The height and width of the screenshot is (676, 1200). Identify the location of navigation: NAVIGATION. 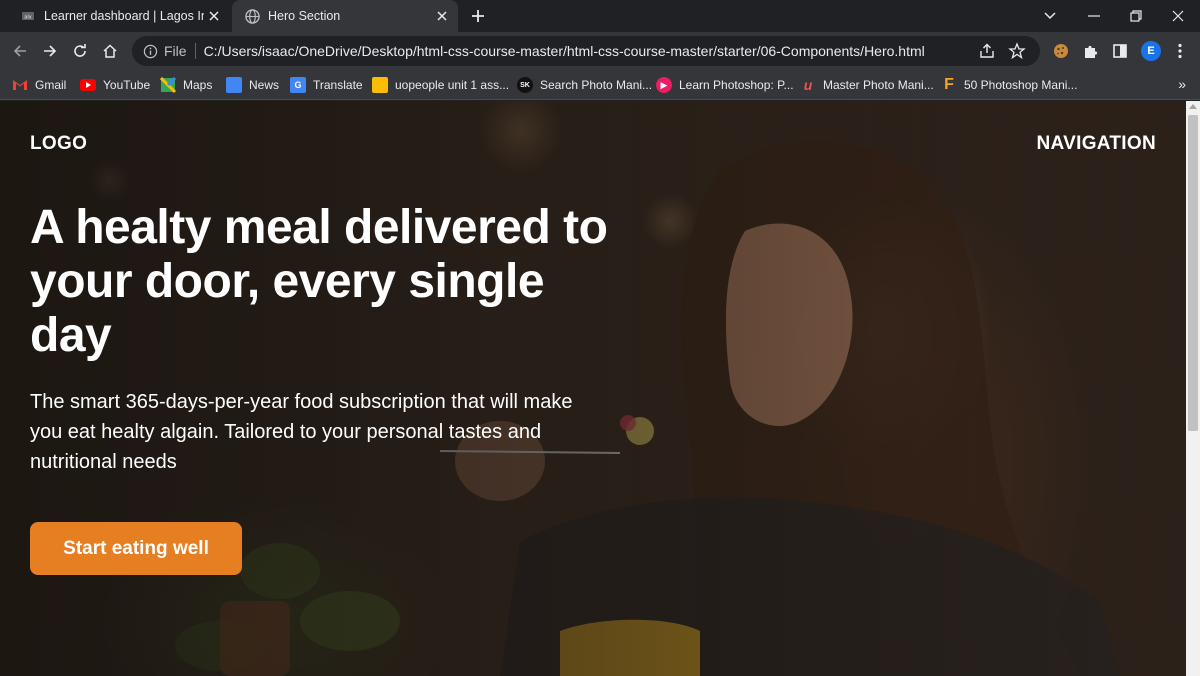
(1096, 144).